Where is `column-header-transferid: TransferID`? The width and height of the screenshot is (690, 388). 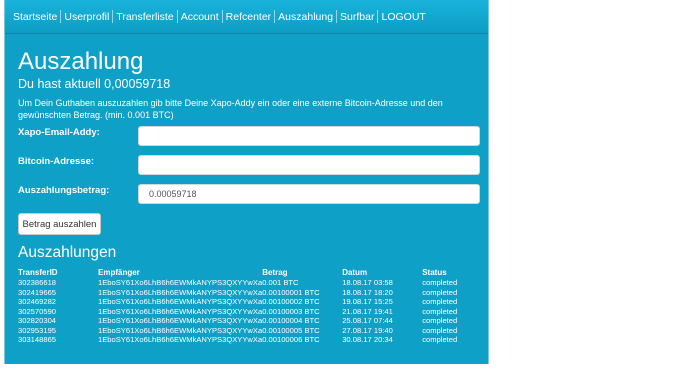 column-header-transferid: TransferID is located at coordinates (38, 272).